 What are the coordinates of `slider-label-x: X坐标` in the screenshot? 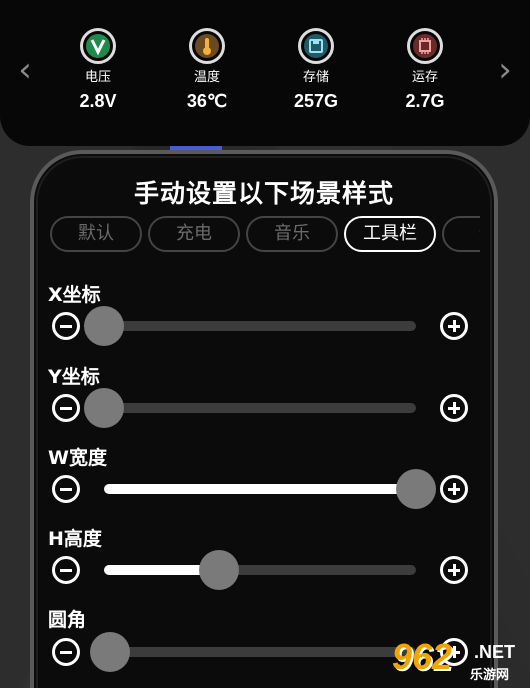 It's located at (74, 295).